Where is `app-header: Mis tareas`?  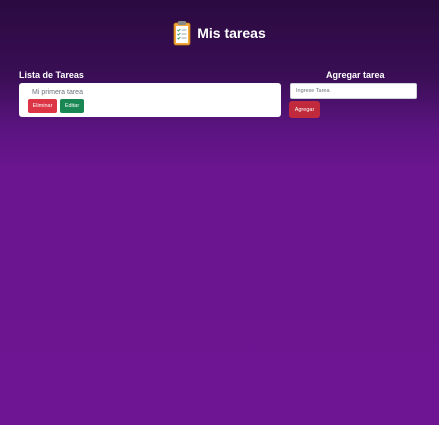
app-header: Mis tareas is located at coordinates (219, 33).